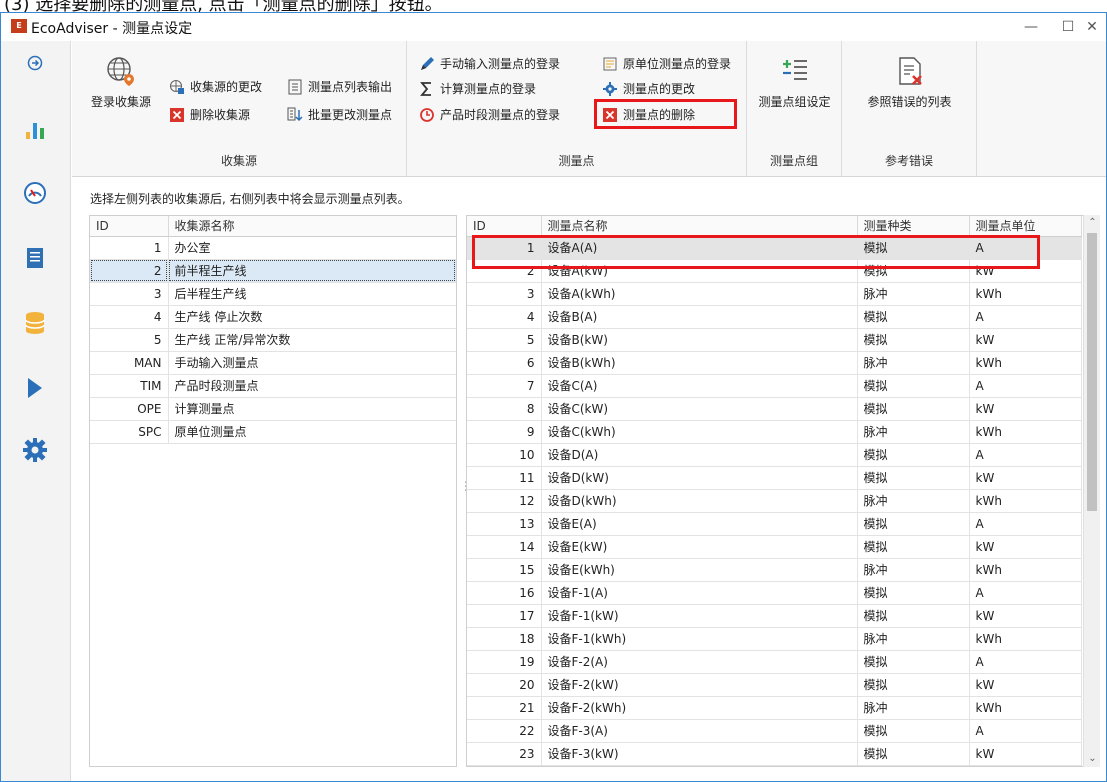  Describe the element at coordinates (504, 226) in the screenshot. I see `point-header-id: ID` at that location.